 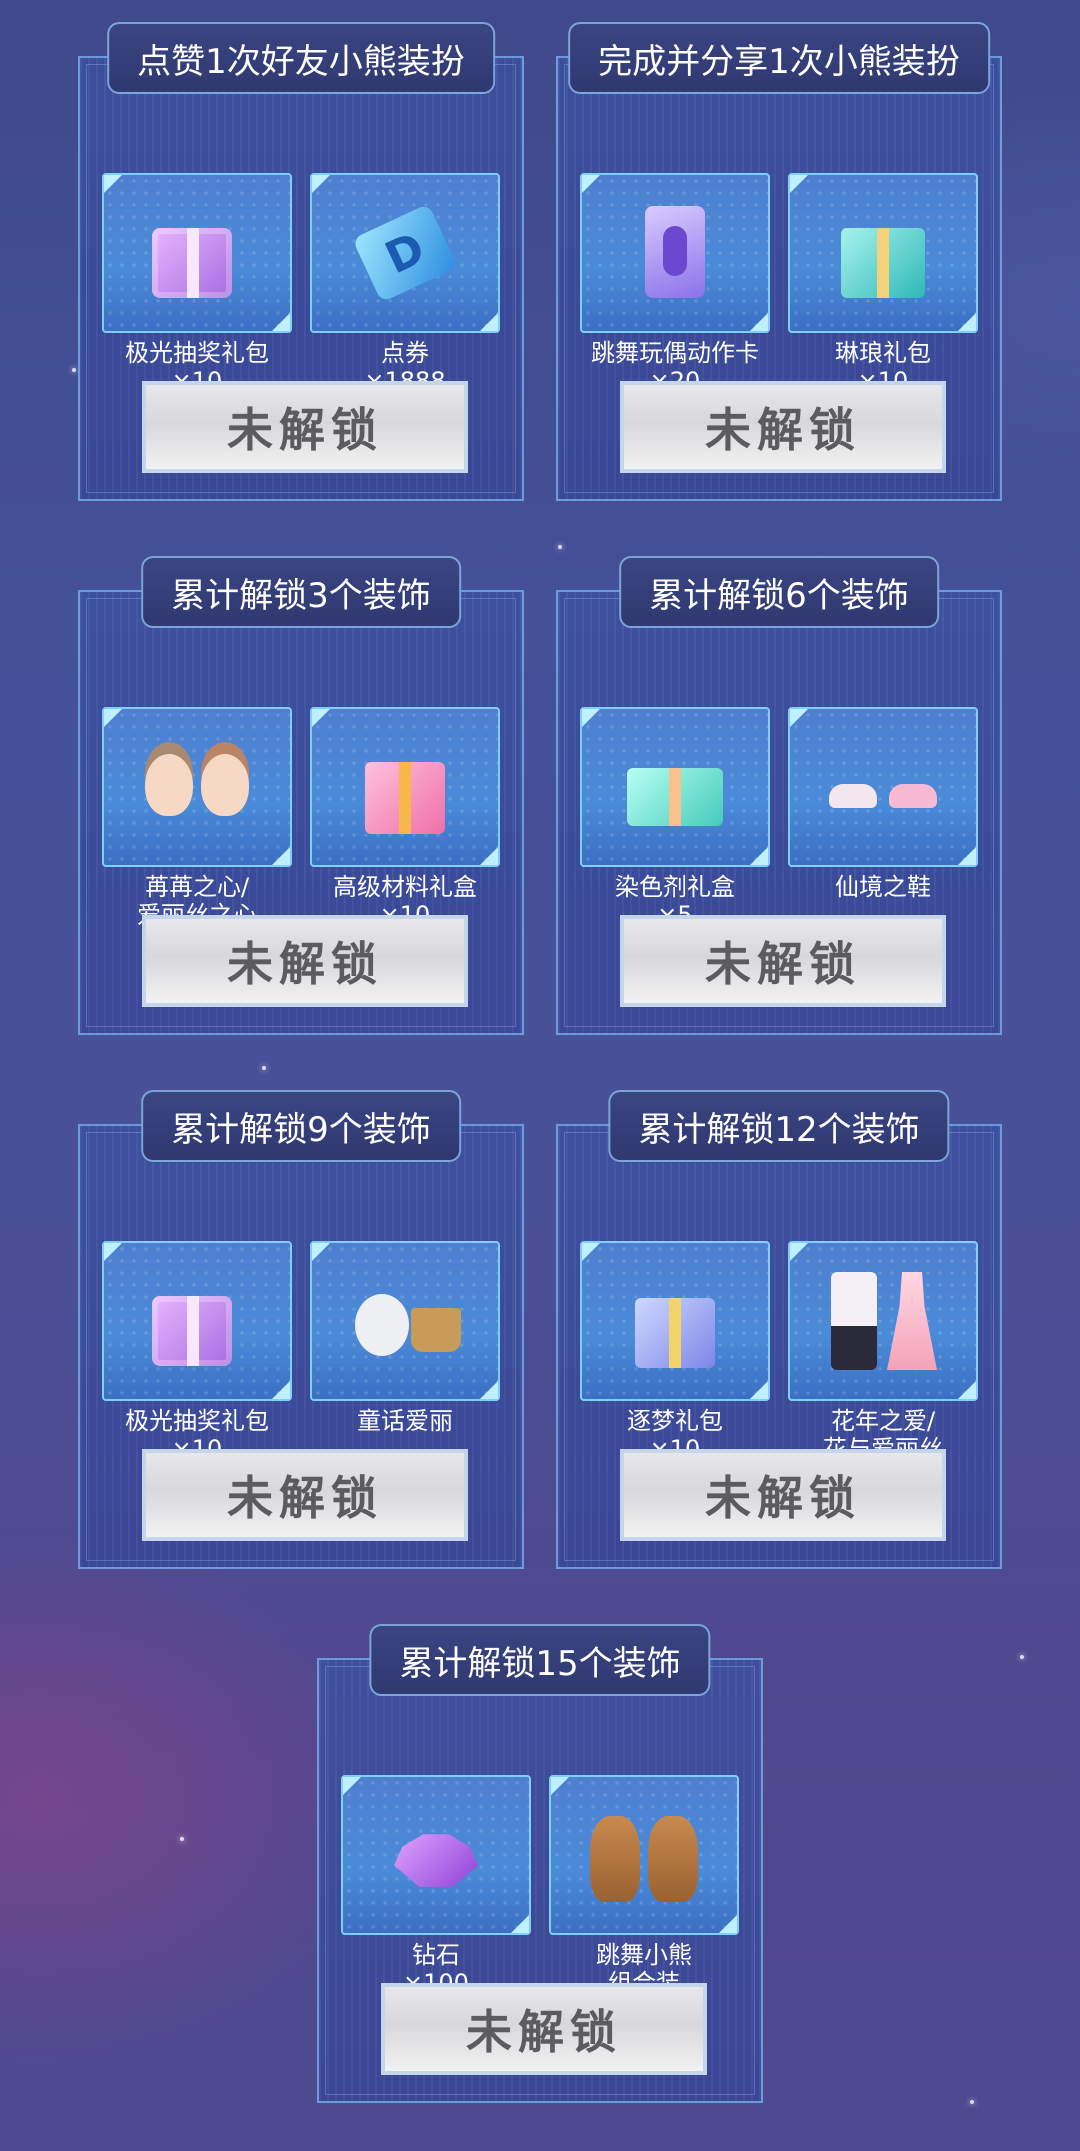 I want to click on reward-panel: 累计解锁15个装饰 钻石×100 跳舞小熊组合装 未解锁, so click(x=540, y=1863).